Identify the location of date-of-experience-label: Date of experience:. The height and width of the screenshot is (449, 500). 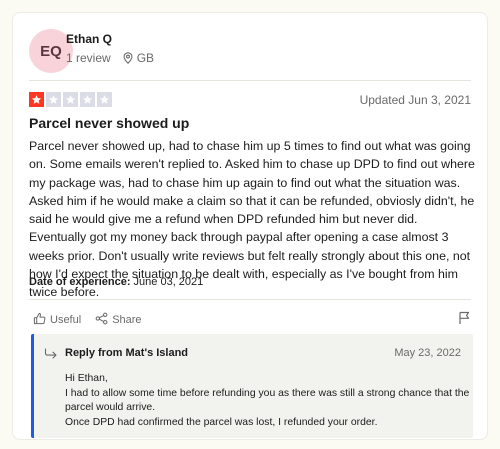
(80, 282).